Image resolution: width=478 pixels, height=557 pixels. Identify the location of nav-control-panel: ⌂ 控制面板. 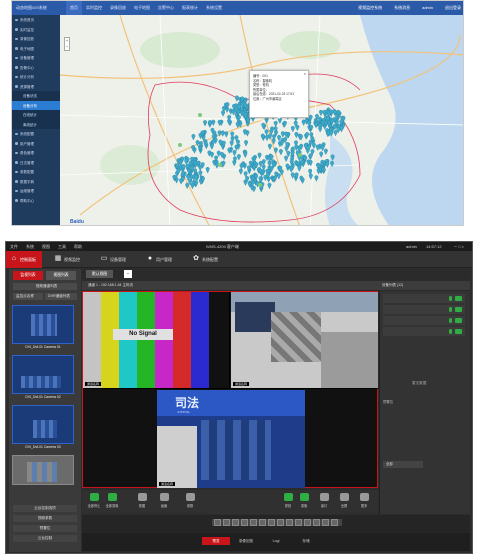
(24, 259).